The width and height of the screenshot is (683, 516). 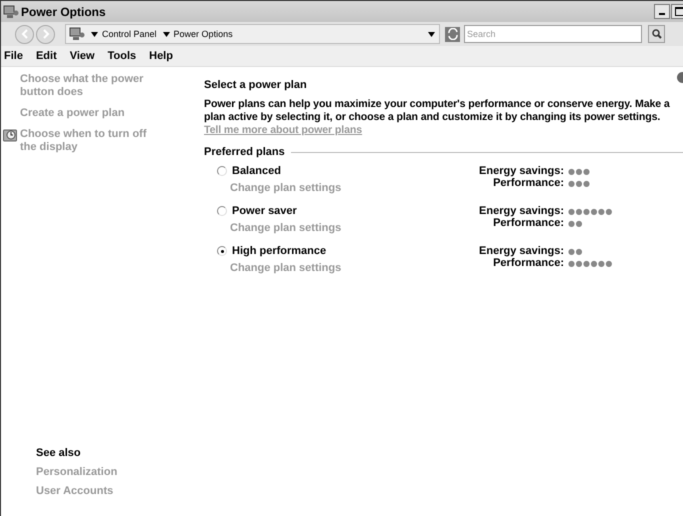 What do you see at coordinates (252, 34) in the screenshot?
I see `address-field: Control Panel Power Options` at bounding box center [252, 34].